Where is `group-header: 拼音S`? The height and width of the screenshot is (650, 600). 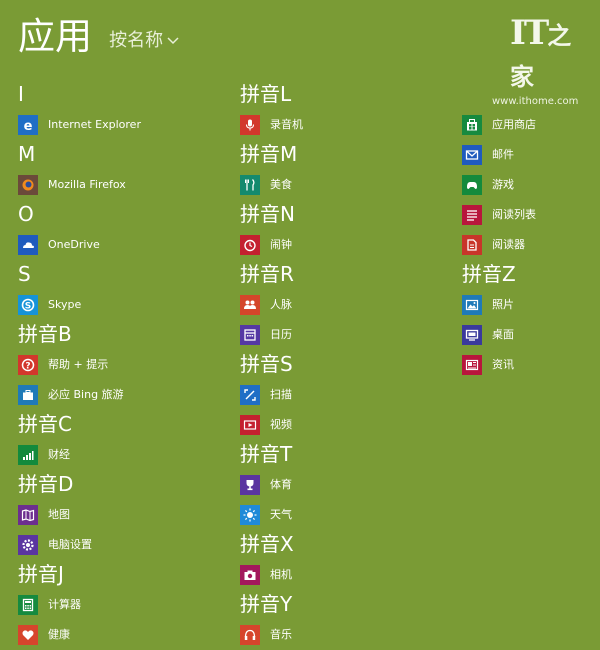
group-header: 拼音S is located at coordinates (345, 365).